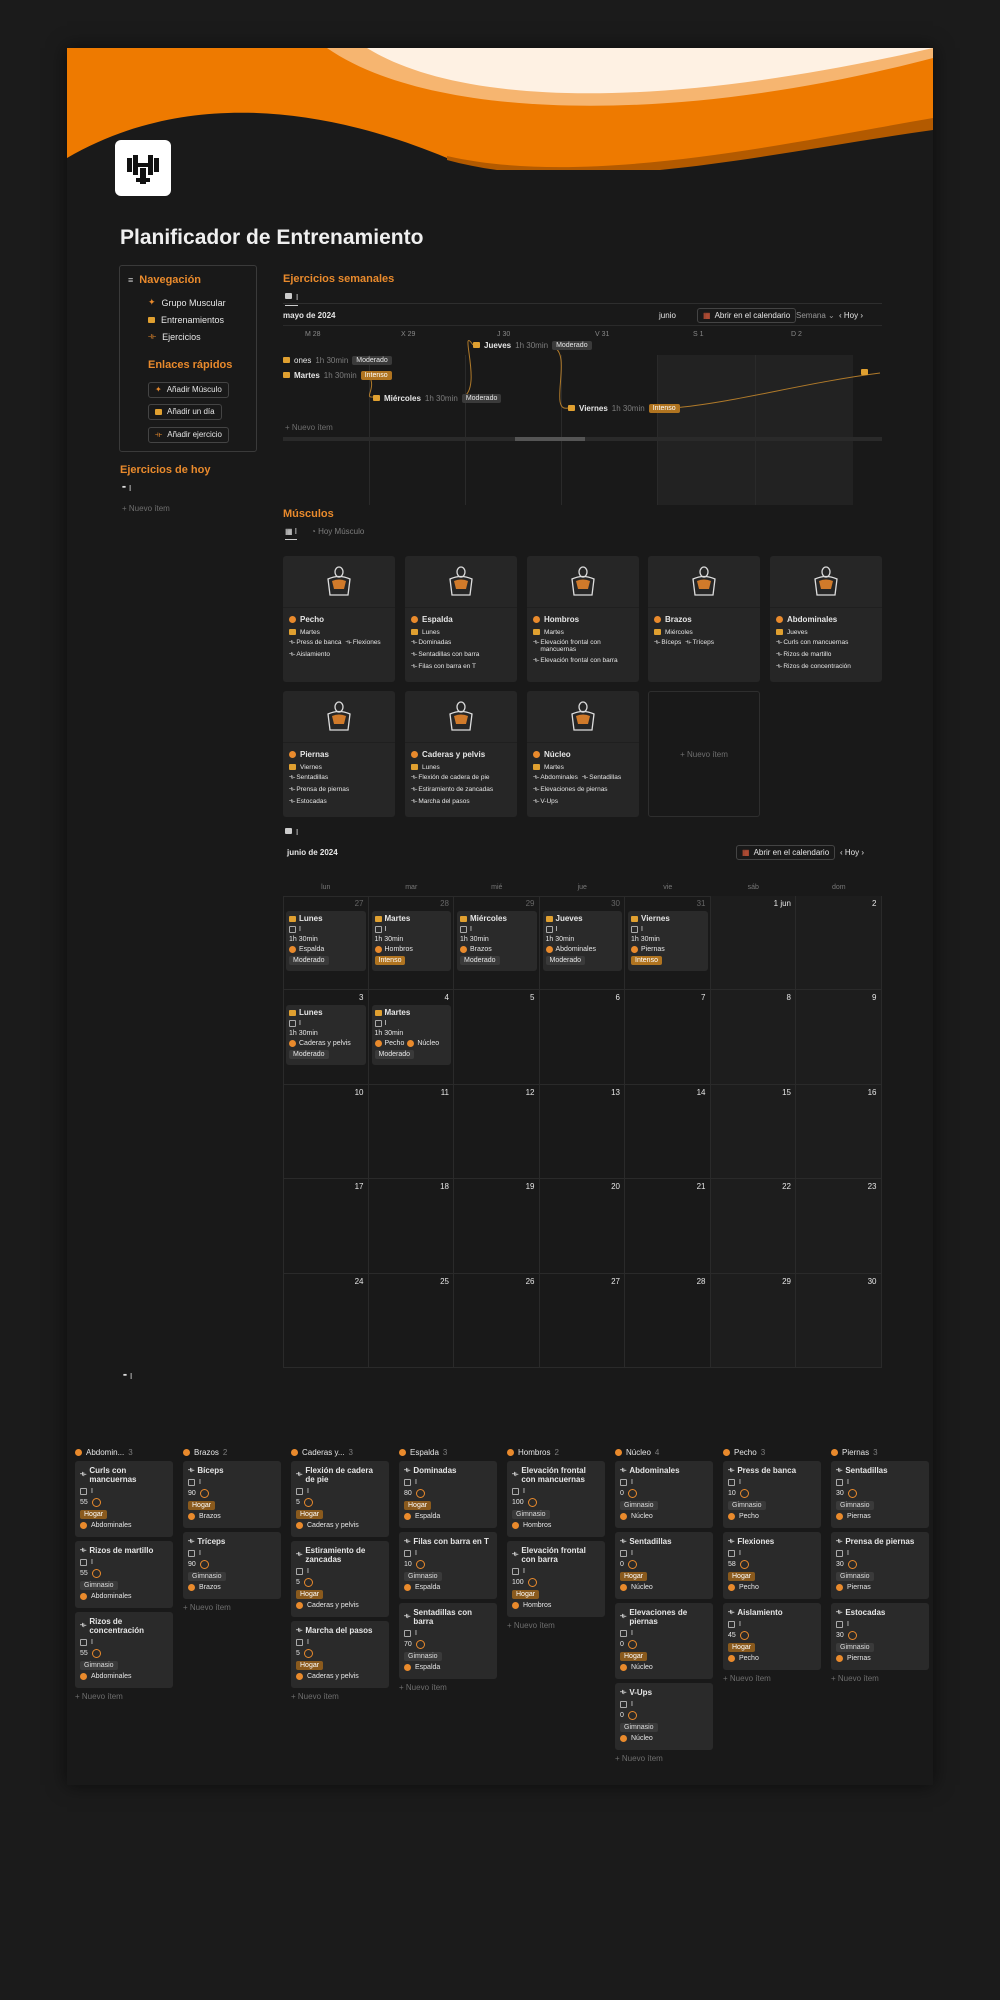 Image resolution: width=1000 pixels, height=2000 pixels. What do you see at coordinates (443, 667) in the screenshot?
I see `exercise-link: ⟛ Filas con barra en T` at bounding box center [443, 667].